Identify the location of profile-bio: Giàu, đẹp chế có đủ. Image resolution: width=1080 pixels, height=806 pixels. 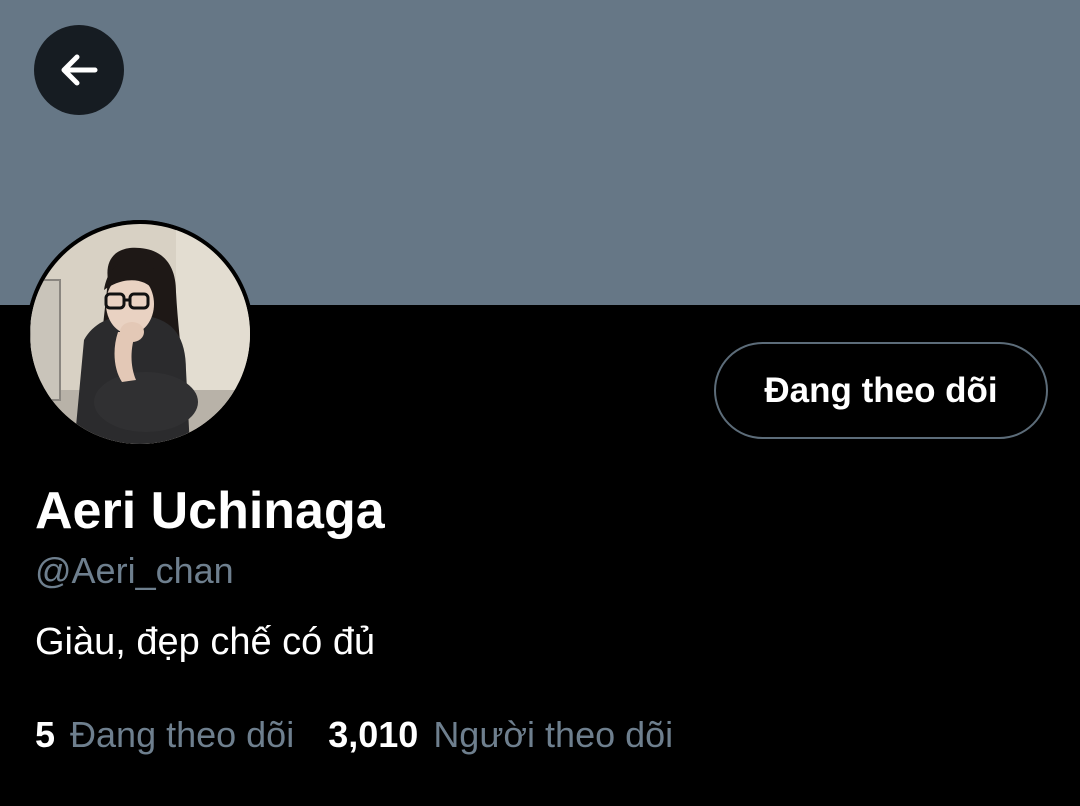
(205, 642).